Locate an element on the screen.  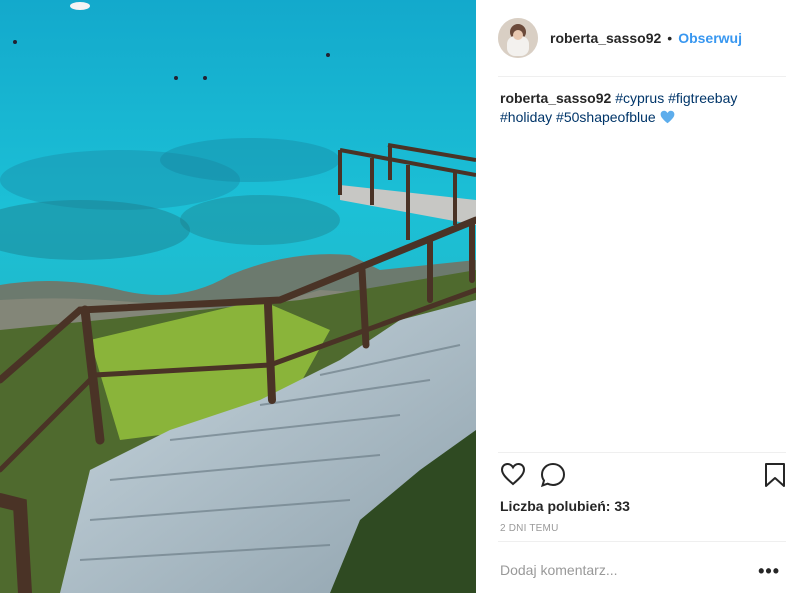
hashtag-cyprus: #cyprus is located at coordinates (639, 98).